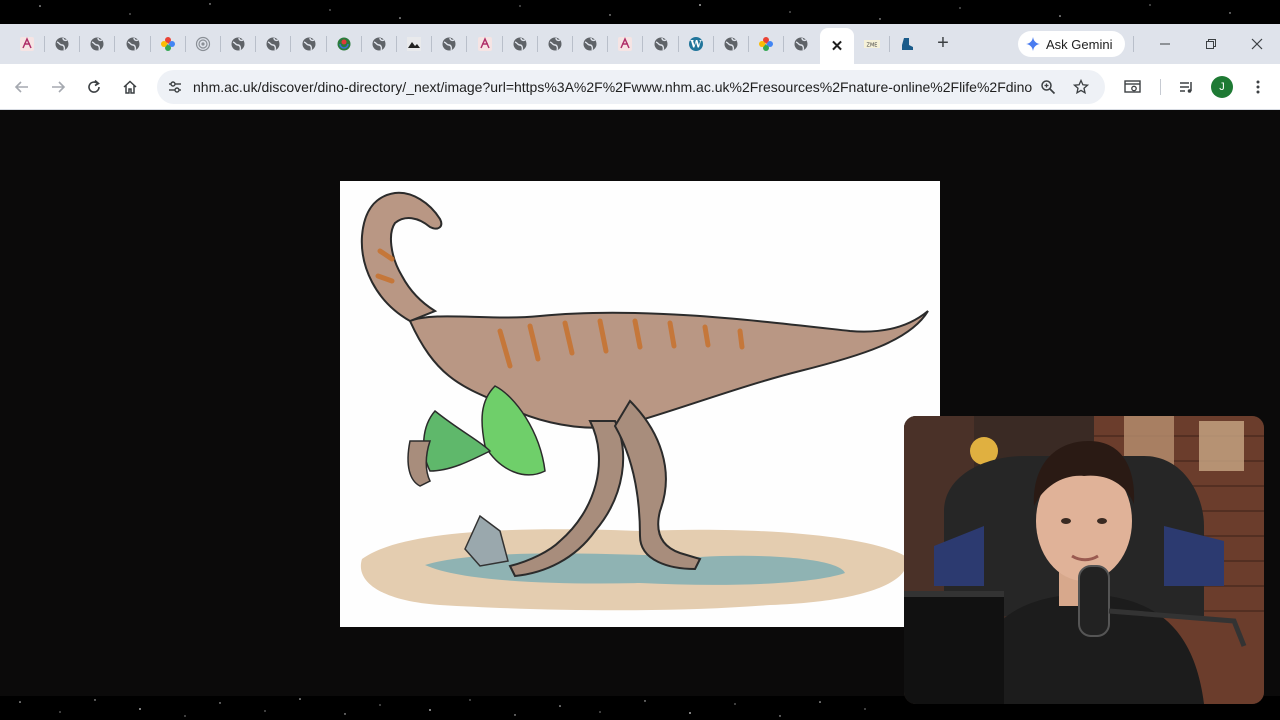 This screenshot has width=1280, height=720. I want to click on more-vert-icon, so click(1258, 87).